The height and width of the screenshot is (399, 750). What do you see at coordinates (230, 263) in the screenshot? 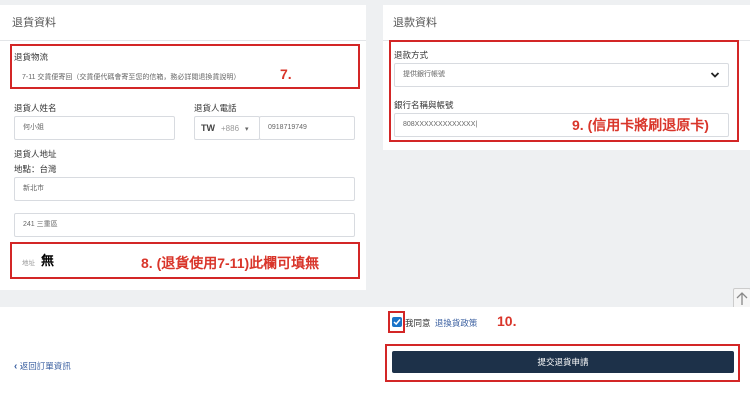
I see `annotation-8: 8. (退貨使用7-11)此欄可填無` at bounding box center [230, 263].